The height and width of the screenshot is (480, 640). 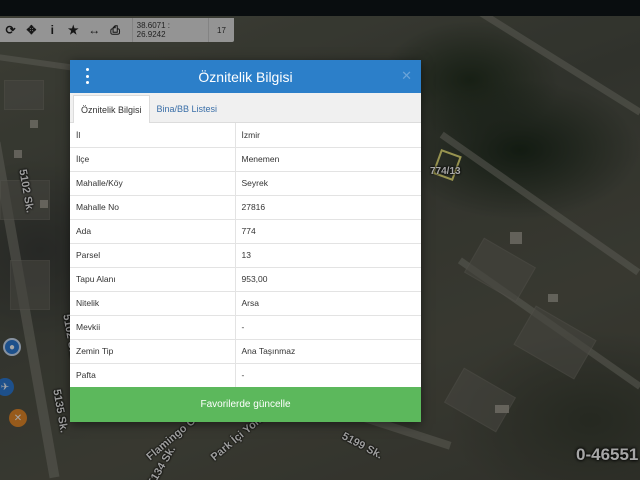 What do you see at coordinates (406, 76) in the screenshot?
I see `close-icon: ✕` at bounding box center [406, 76].